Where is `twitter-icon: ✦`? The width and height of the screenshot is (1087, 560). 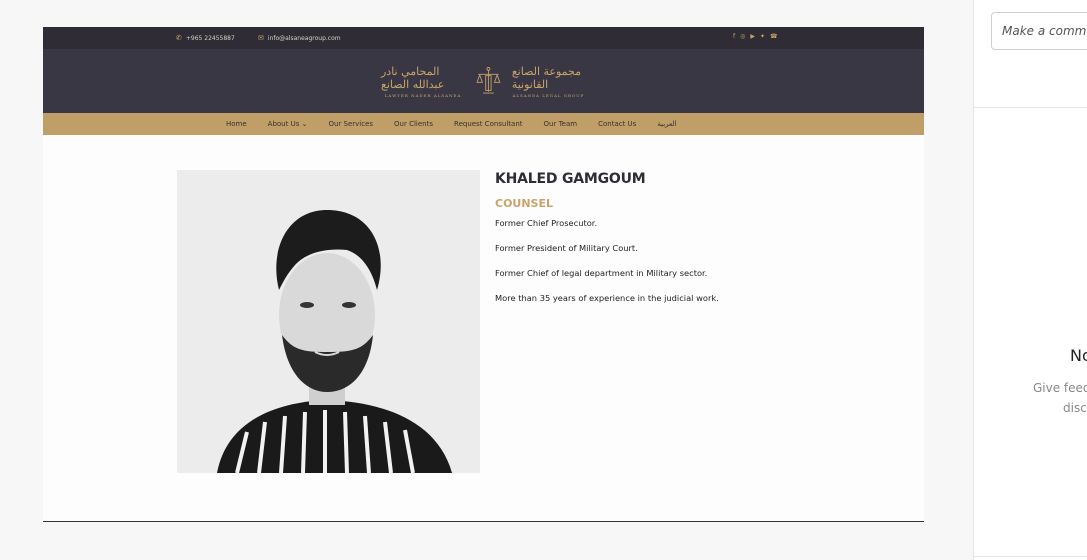
twitter-icon: ✦ is located at coordinates (762, 36).